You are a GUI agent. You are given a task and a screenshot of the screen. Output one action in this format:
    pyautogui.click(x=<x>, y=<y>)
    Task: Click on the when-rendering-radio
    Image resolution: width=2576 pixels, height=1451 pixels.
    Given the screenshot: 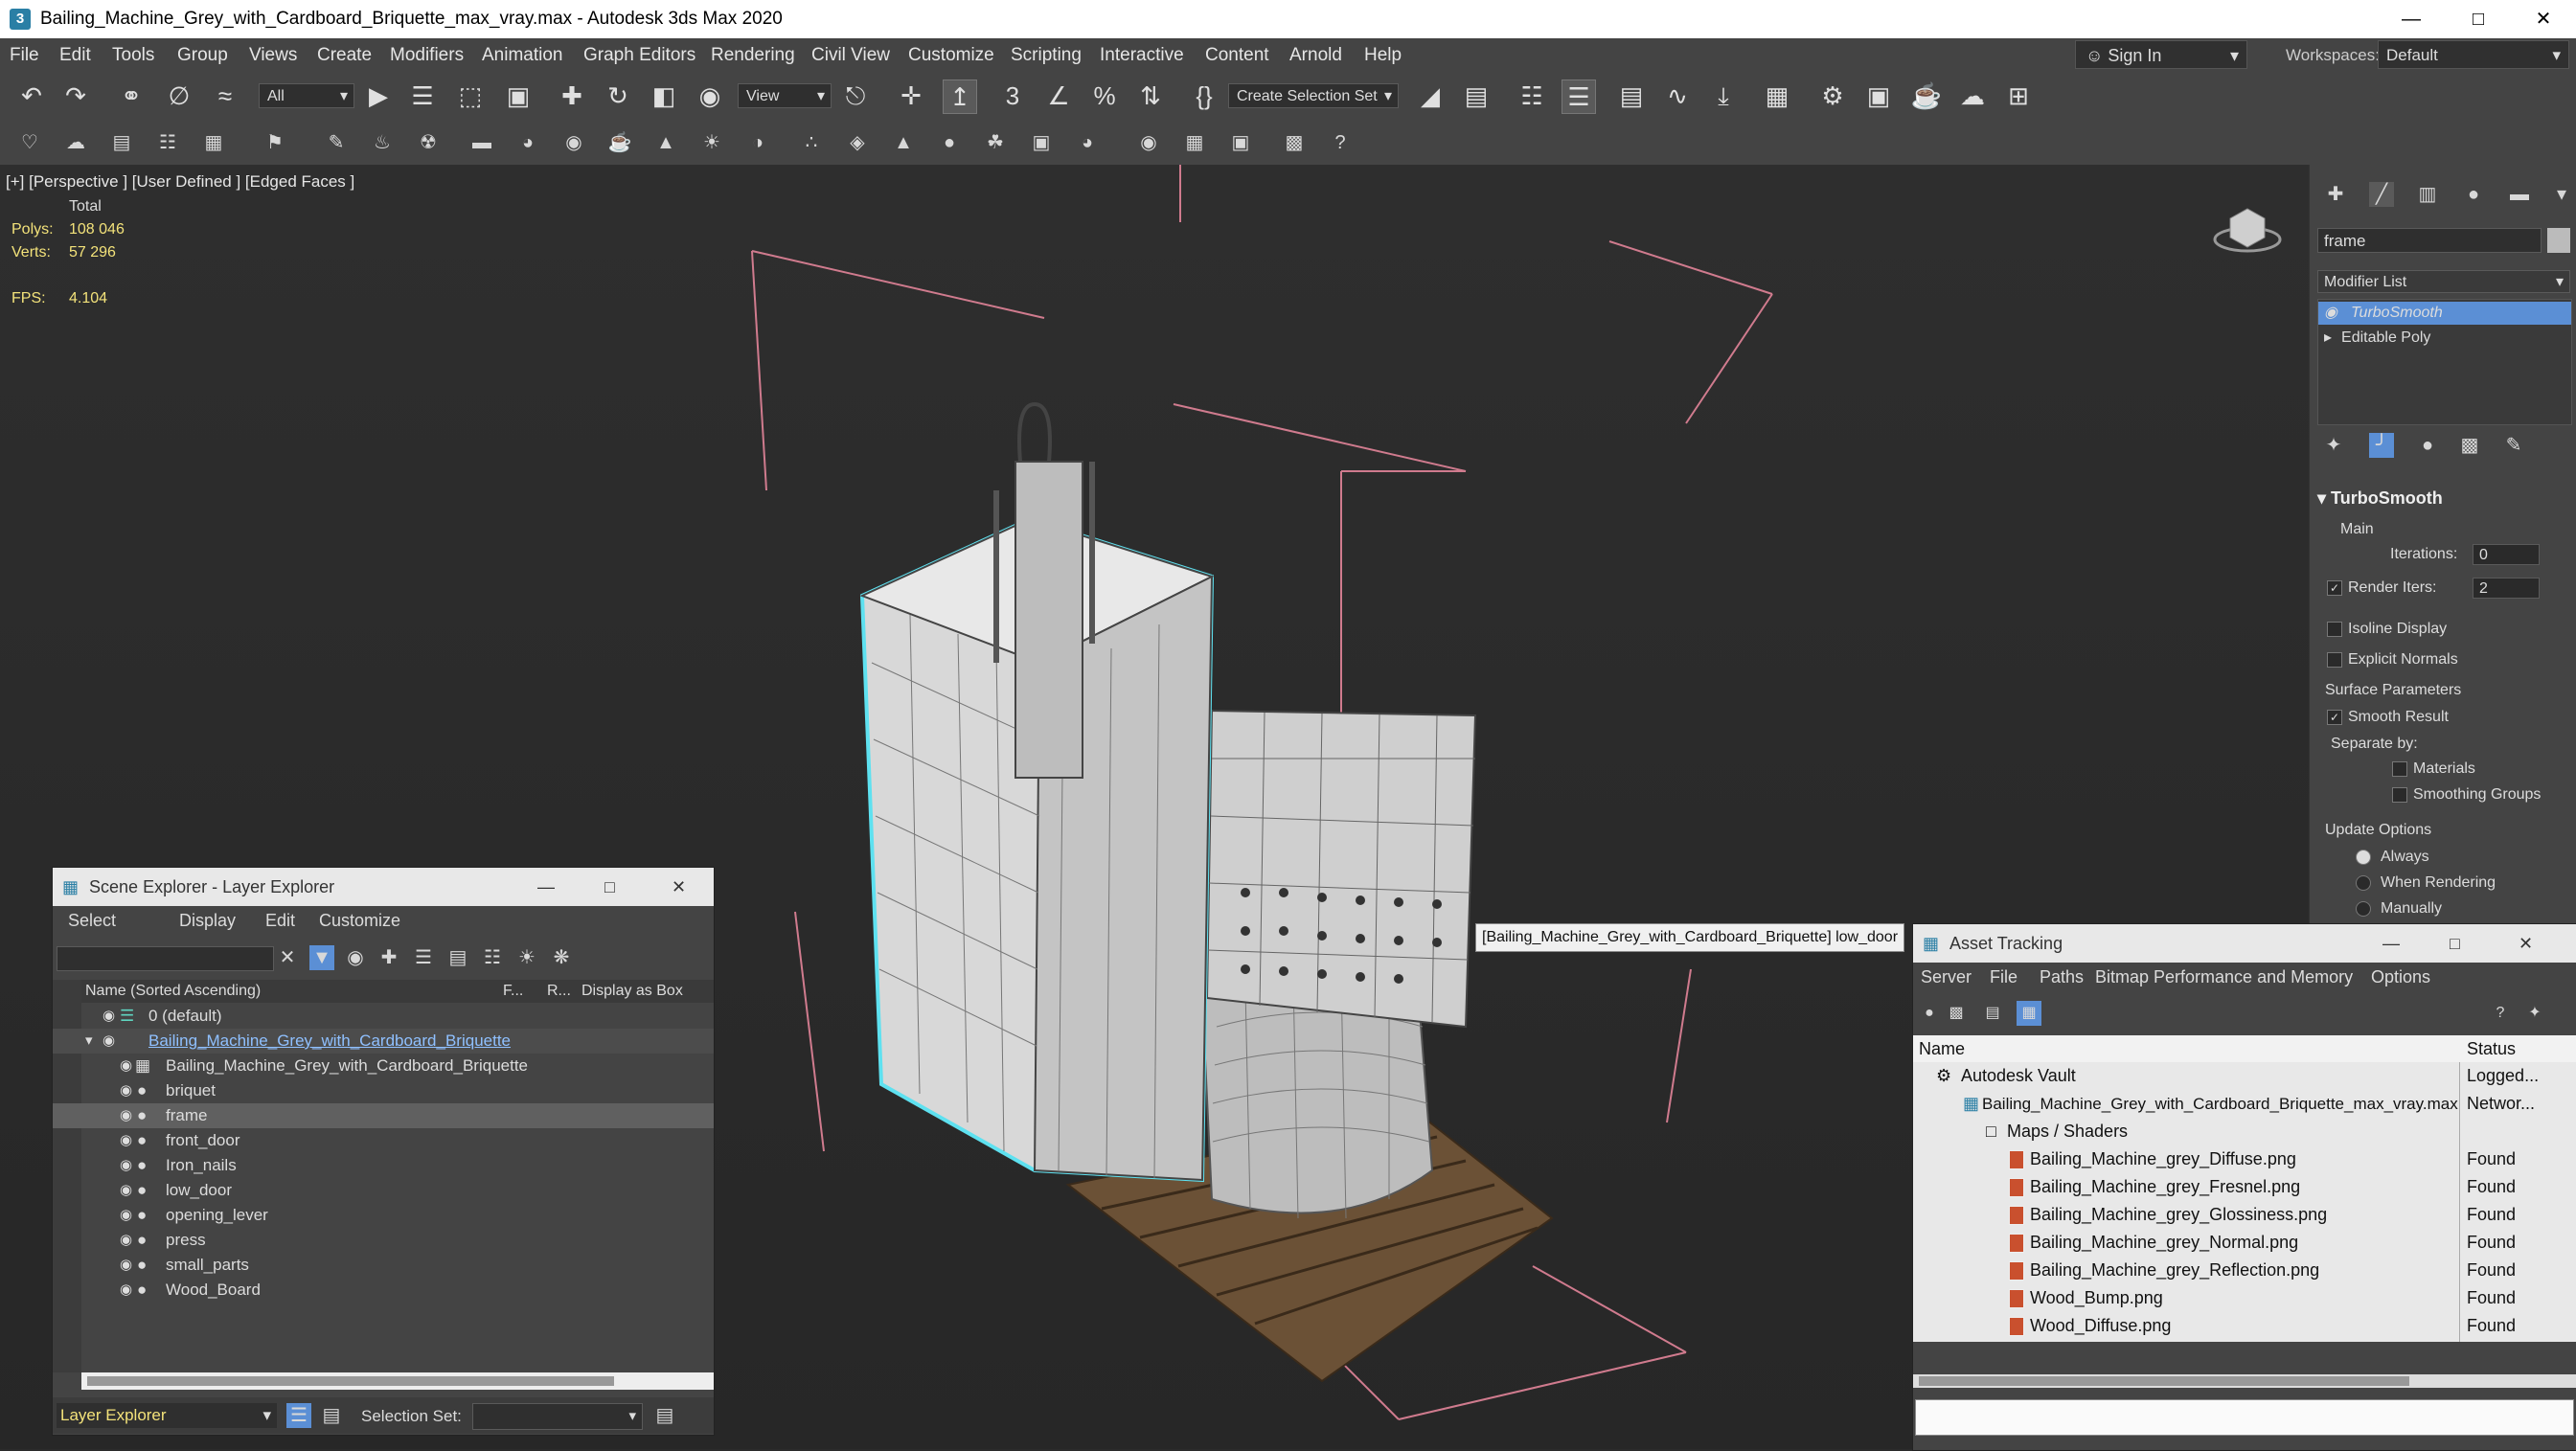 What is the action you would take?
    pyautogui.click(x=2363, y=883)
    